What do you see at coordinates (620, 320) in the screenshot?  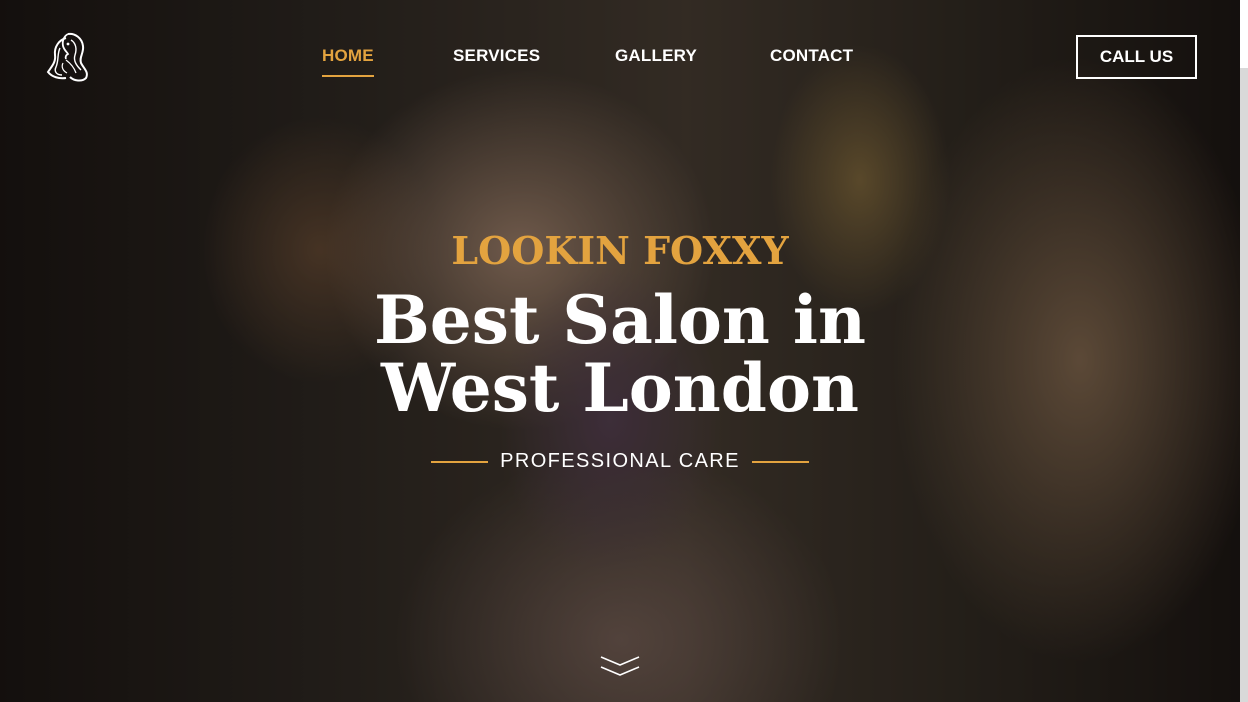 I see `hero-headline-line-1: Best Salon in` at bounding box center [620, 320].